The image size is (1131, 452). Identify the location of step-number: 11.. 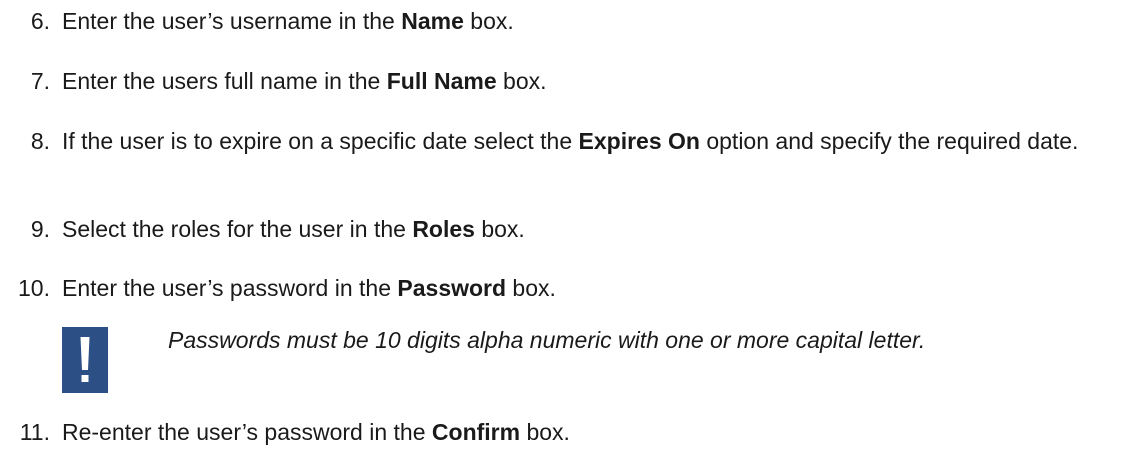
(34, 432).